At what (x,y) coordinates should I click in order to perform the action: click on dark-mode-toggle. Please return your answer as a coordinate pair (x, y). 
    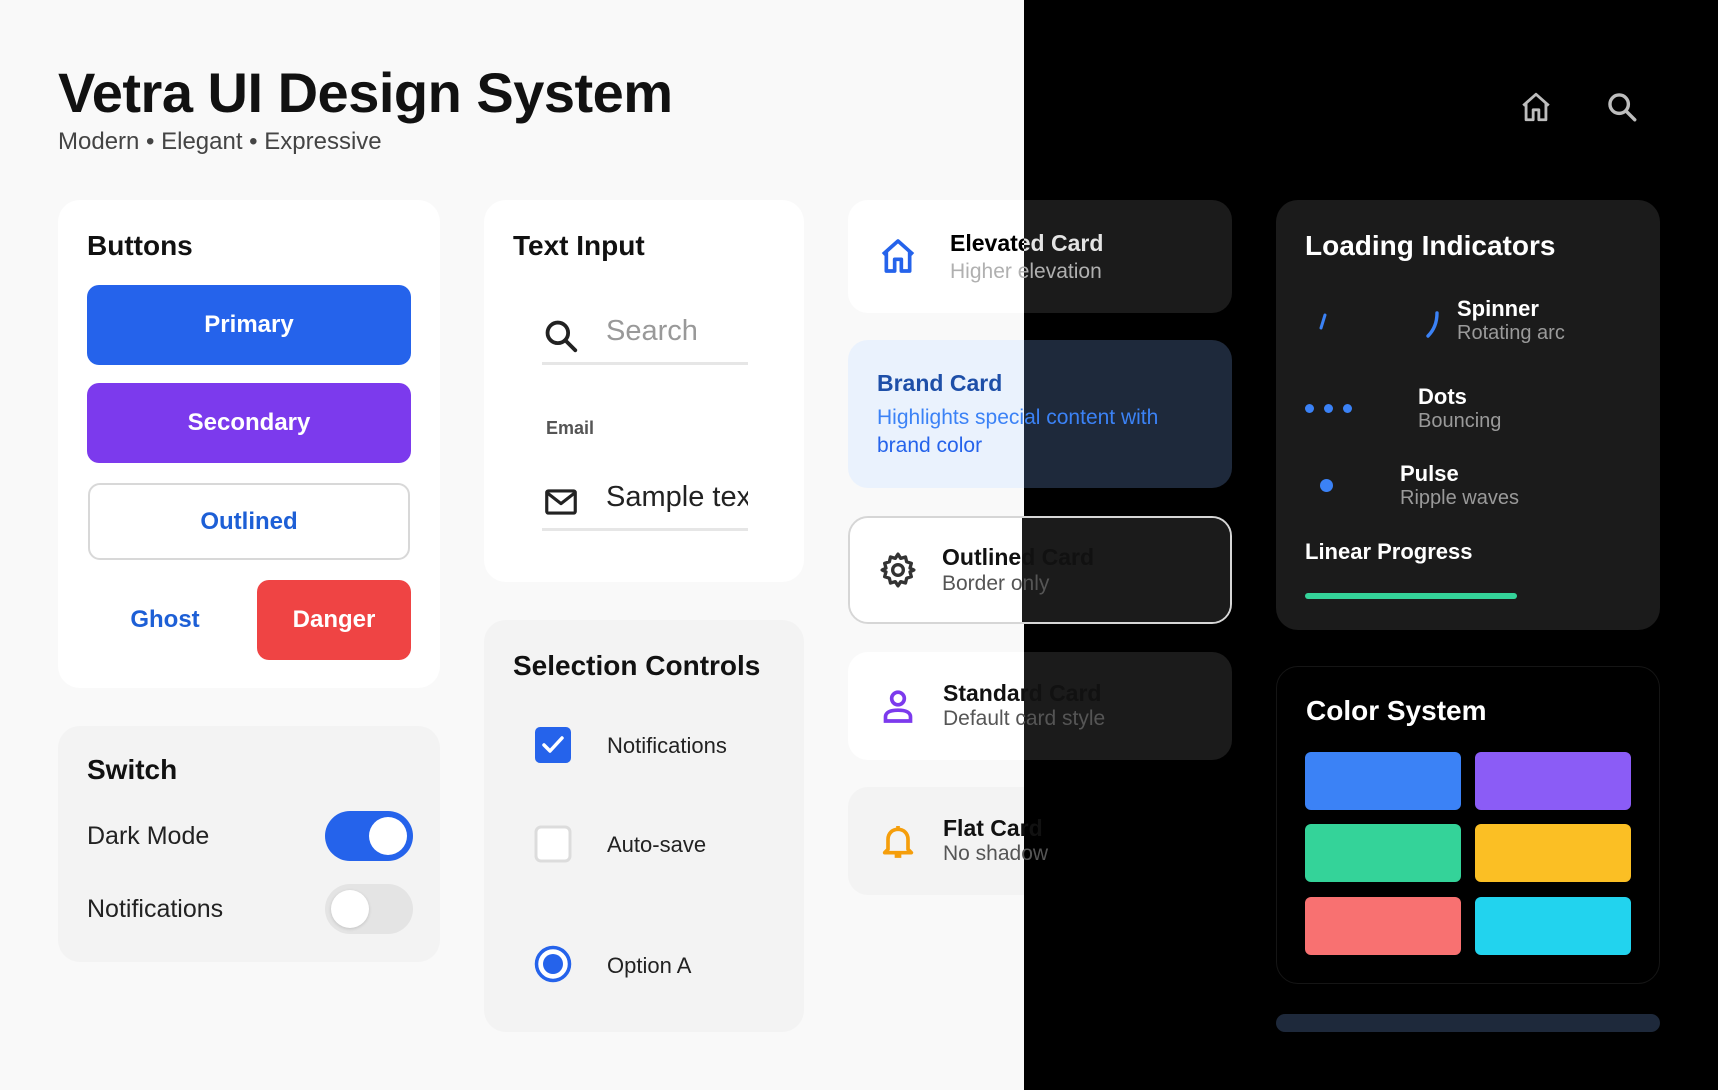
    Looking at the image, I should click on (369, 836).